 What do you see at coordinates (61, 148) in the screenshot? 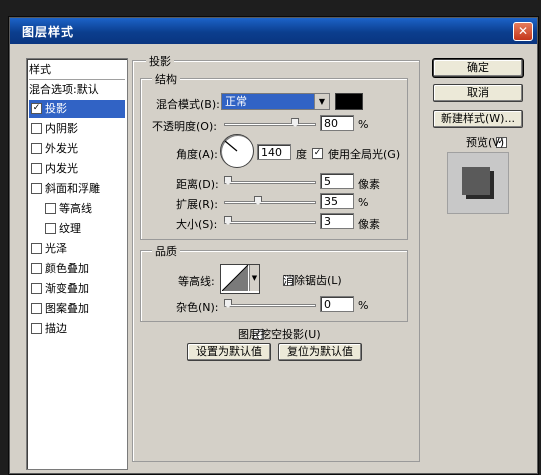
I see `style-item-label: 外发光` at bounding box center [61, 148].